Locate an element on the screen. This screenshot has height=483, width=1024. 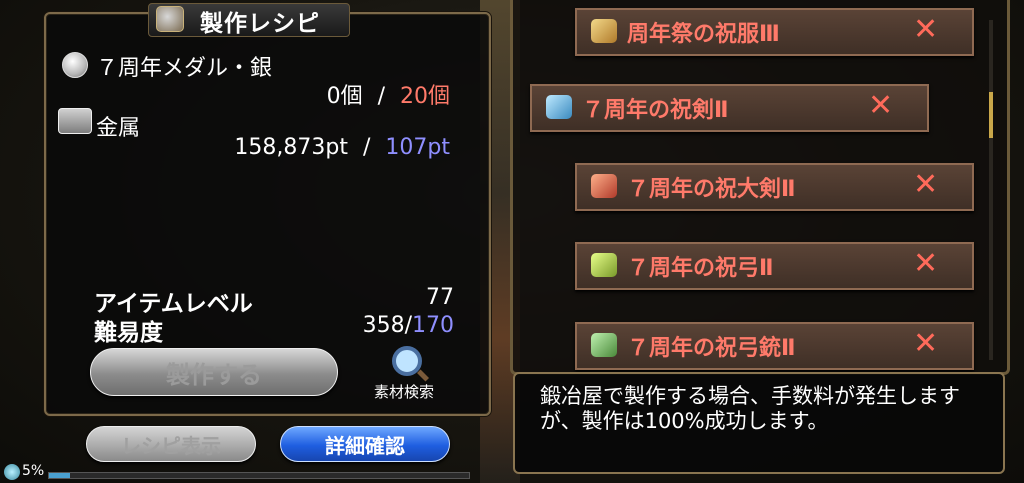
material-required: 107pt is located at coordinates (417, 147).